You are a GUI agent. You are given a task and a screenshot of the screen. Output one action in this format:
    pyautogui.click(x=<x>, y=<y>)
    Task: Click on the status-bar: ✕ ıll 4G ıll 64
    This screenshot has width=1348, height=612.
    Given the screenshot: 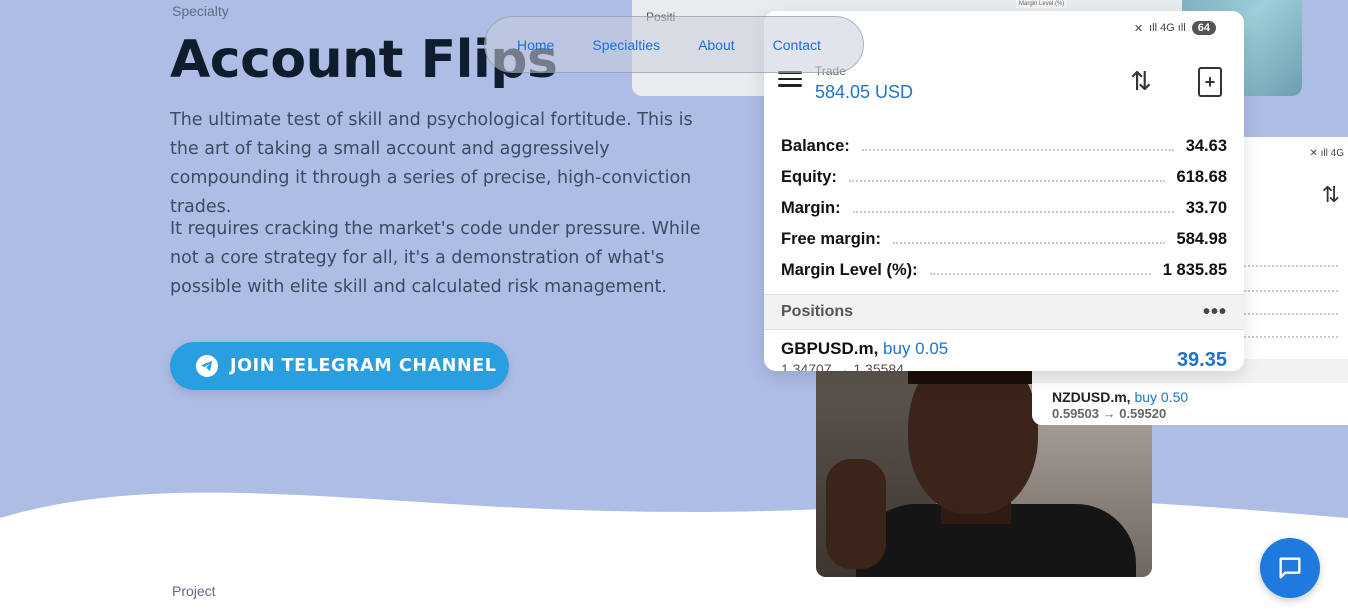 What is the action you would take?
    pyautogui.click(x=1175, y=28)
    